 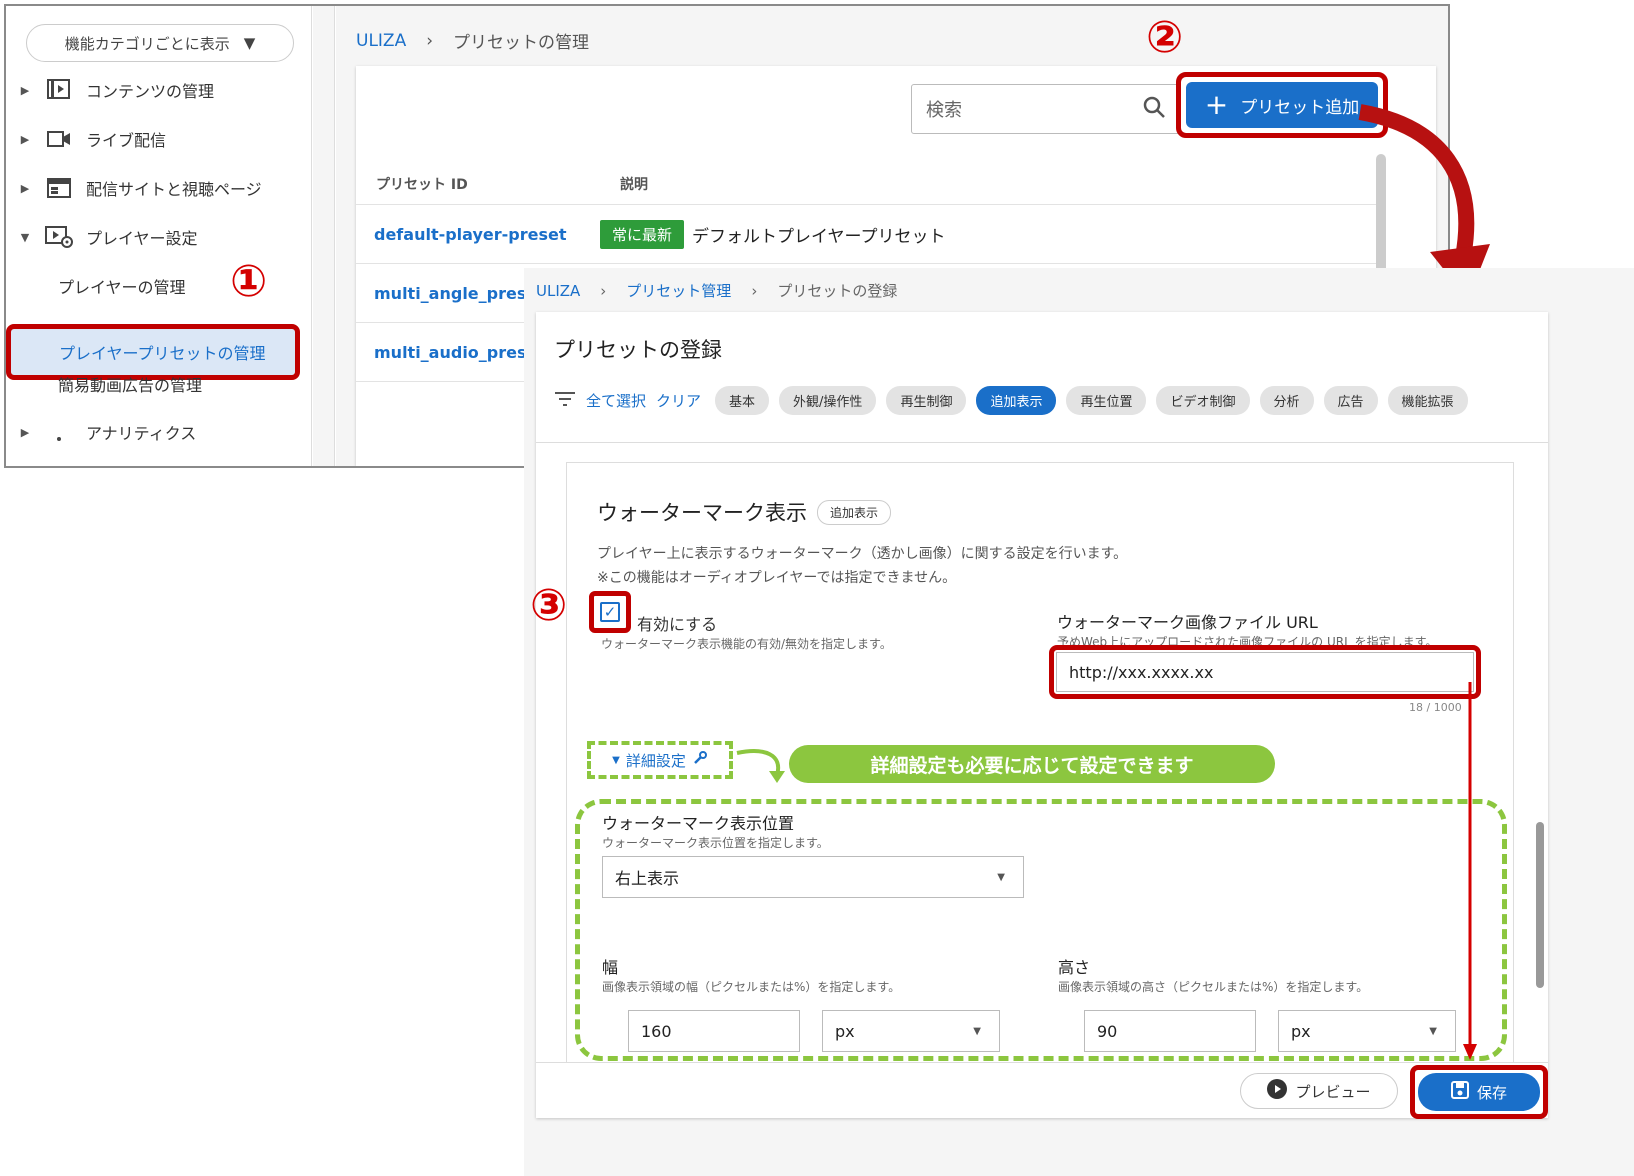 What do you see at coordinates (655, 760) in the screenshot?
I see `detail-settings-label: 詳細設定` at bounding box center [655, 760].